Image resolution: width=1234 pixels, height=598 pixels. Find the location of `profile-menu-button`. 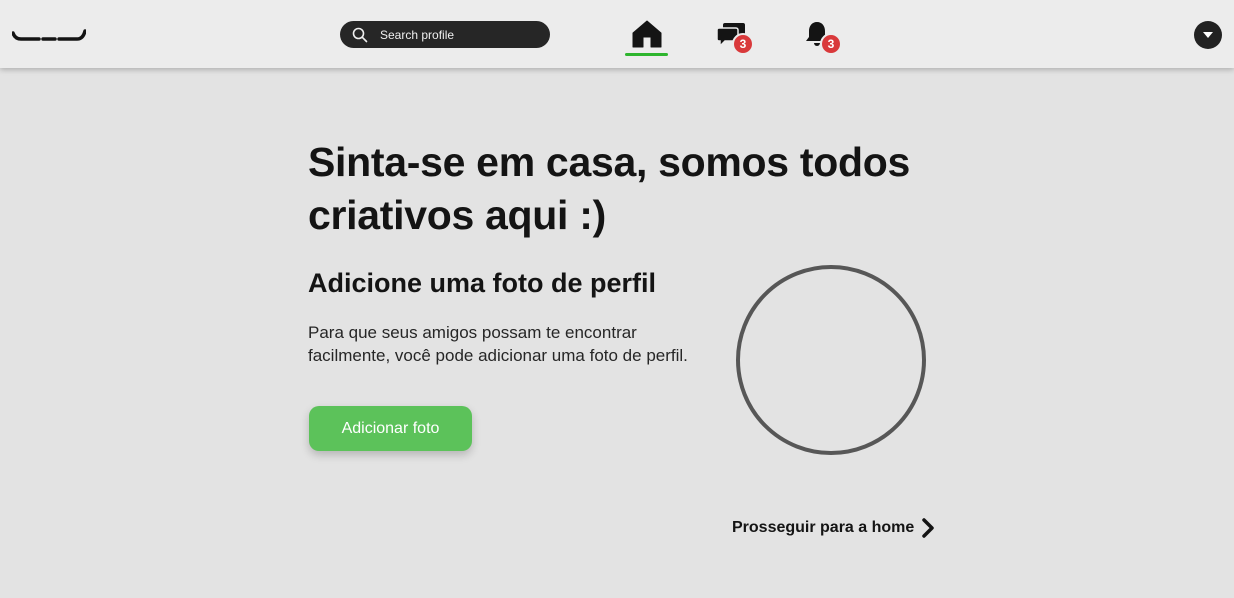

profile-menu-button is located at coordinates (1208, 35).